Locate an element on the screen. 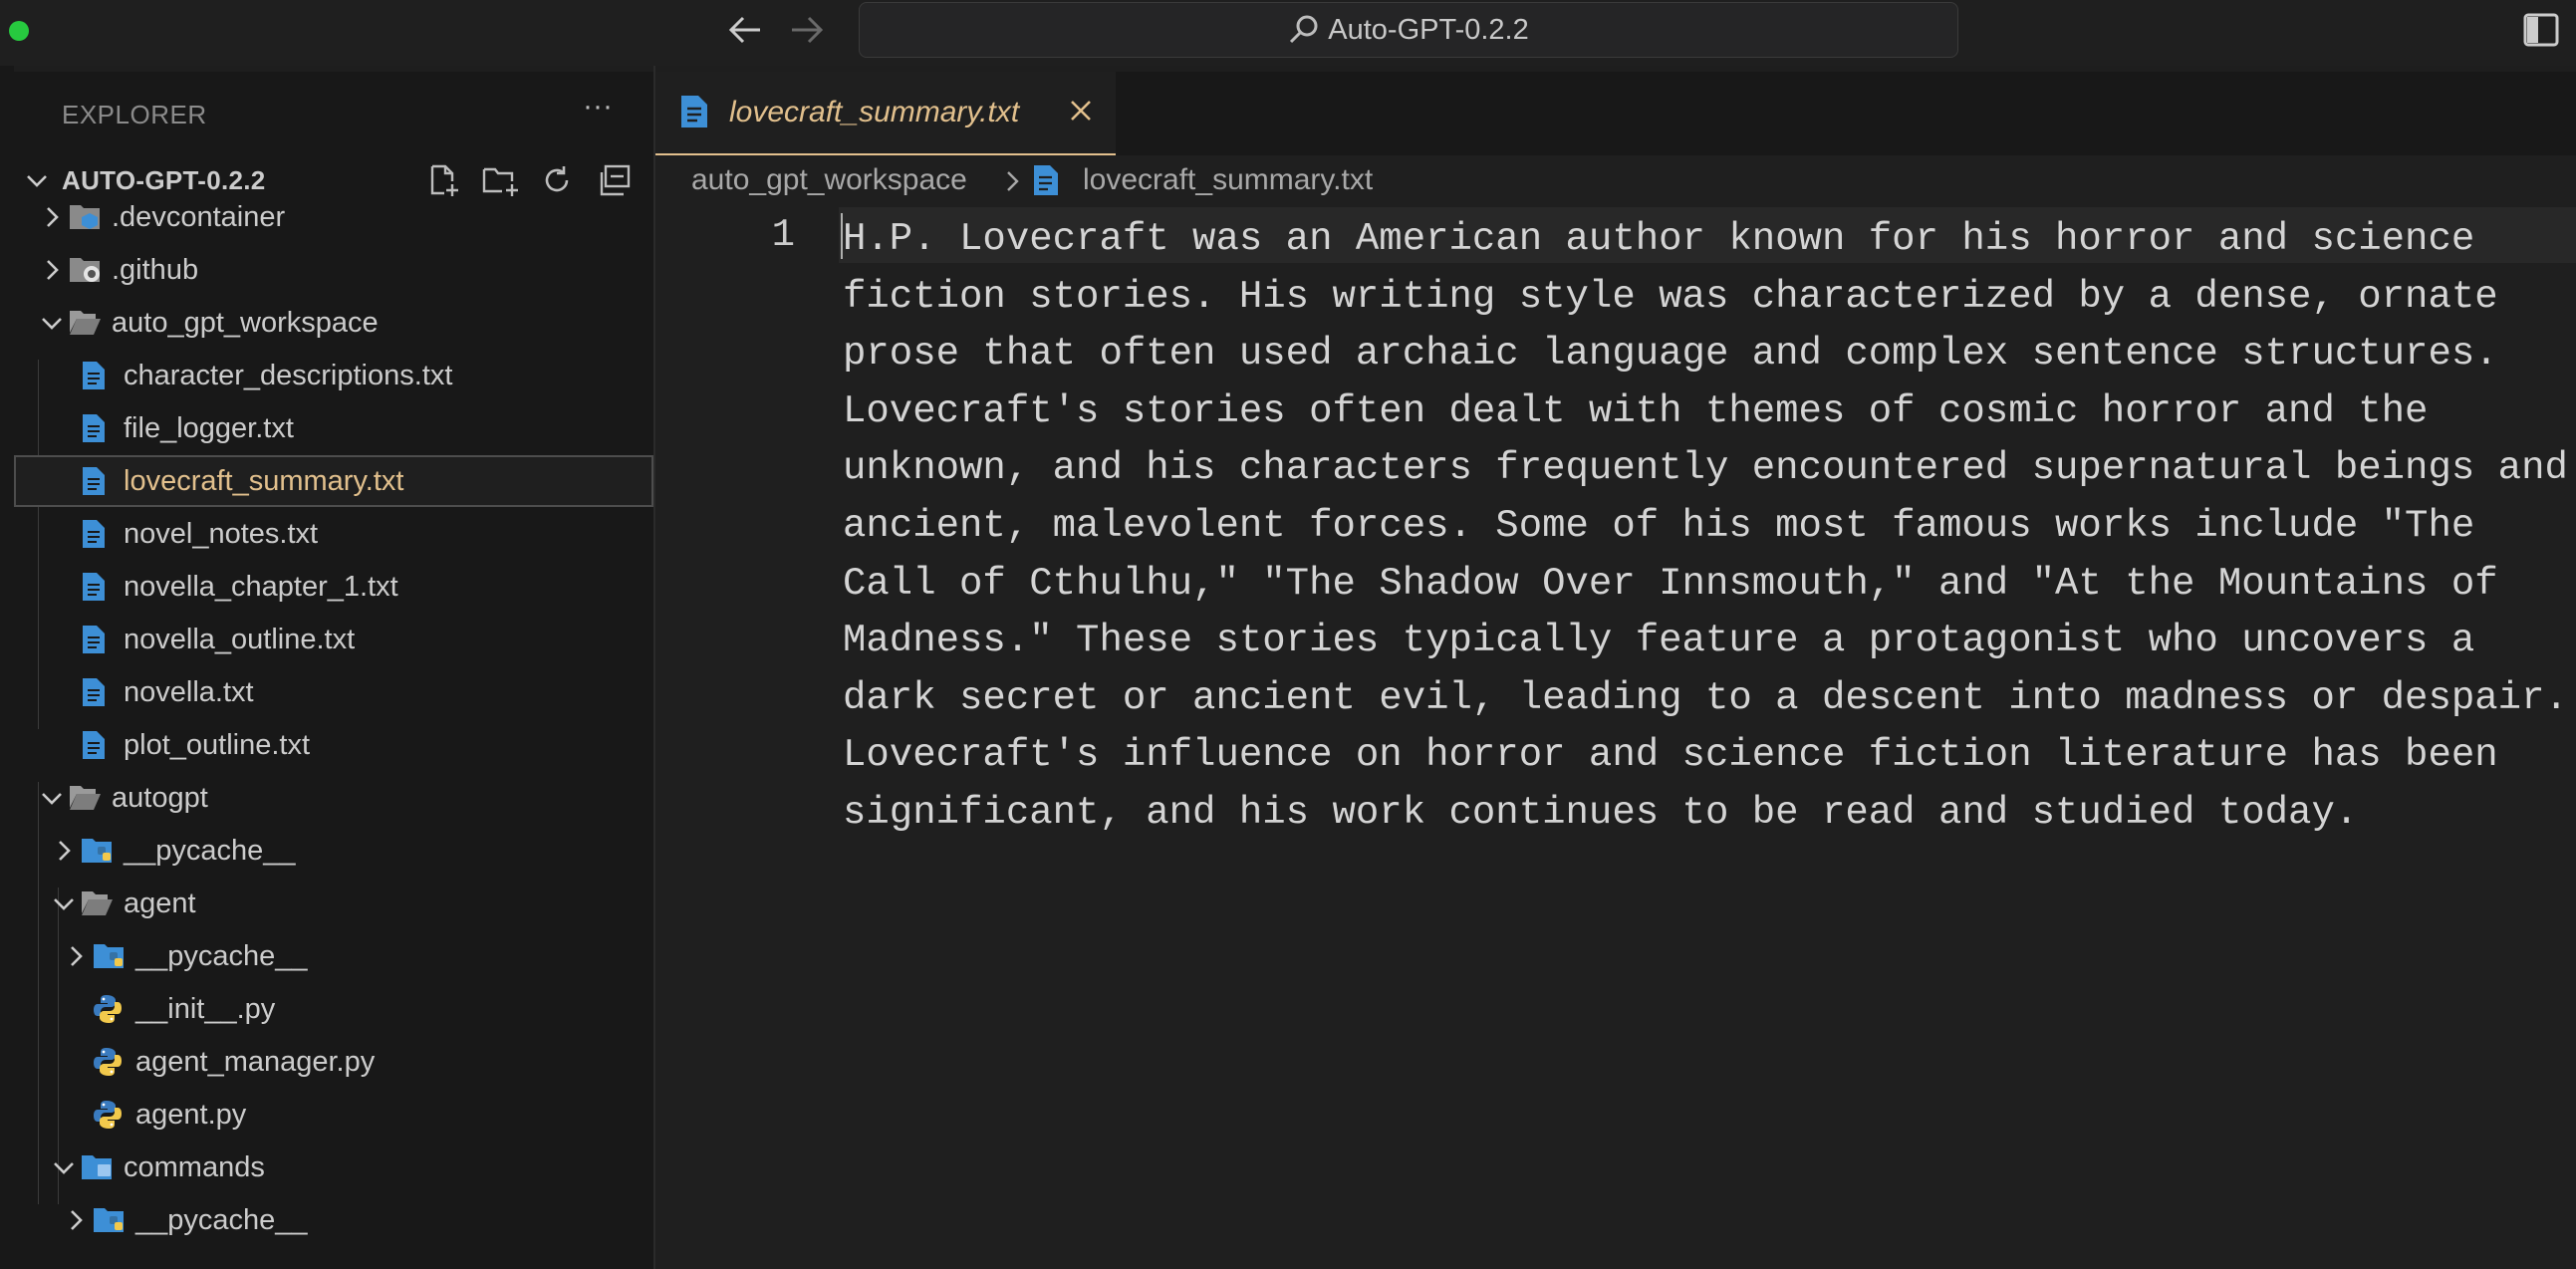 This screenshot has width=2576, height=1269. tree-item-label: commands is located at coordinates (194, 1167).